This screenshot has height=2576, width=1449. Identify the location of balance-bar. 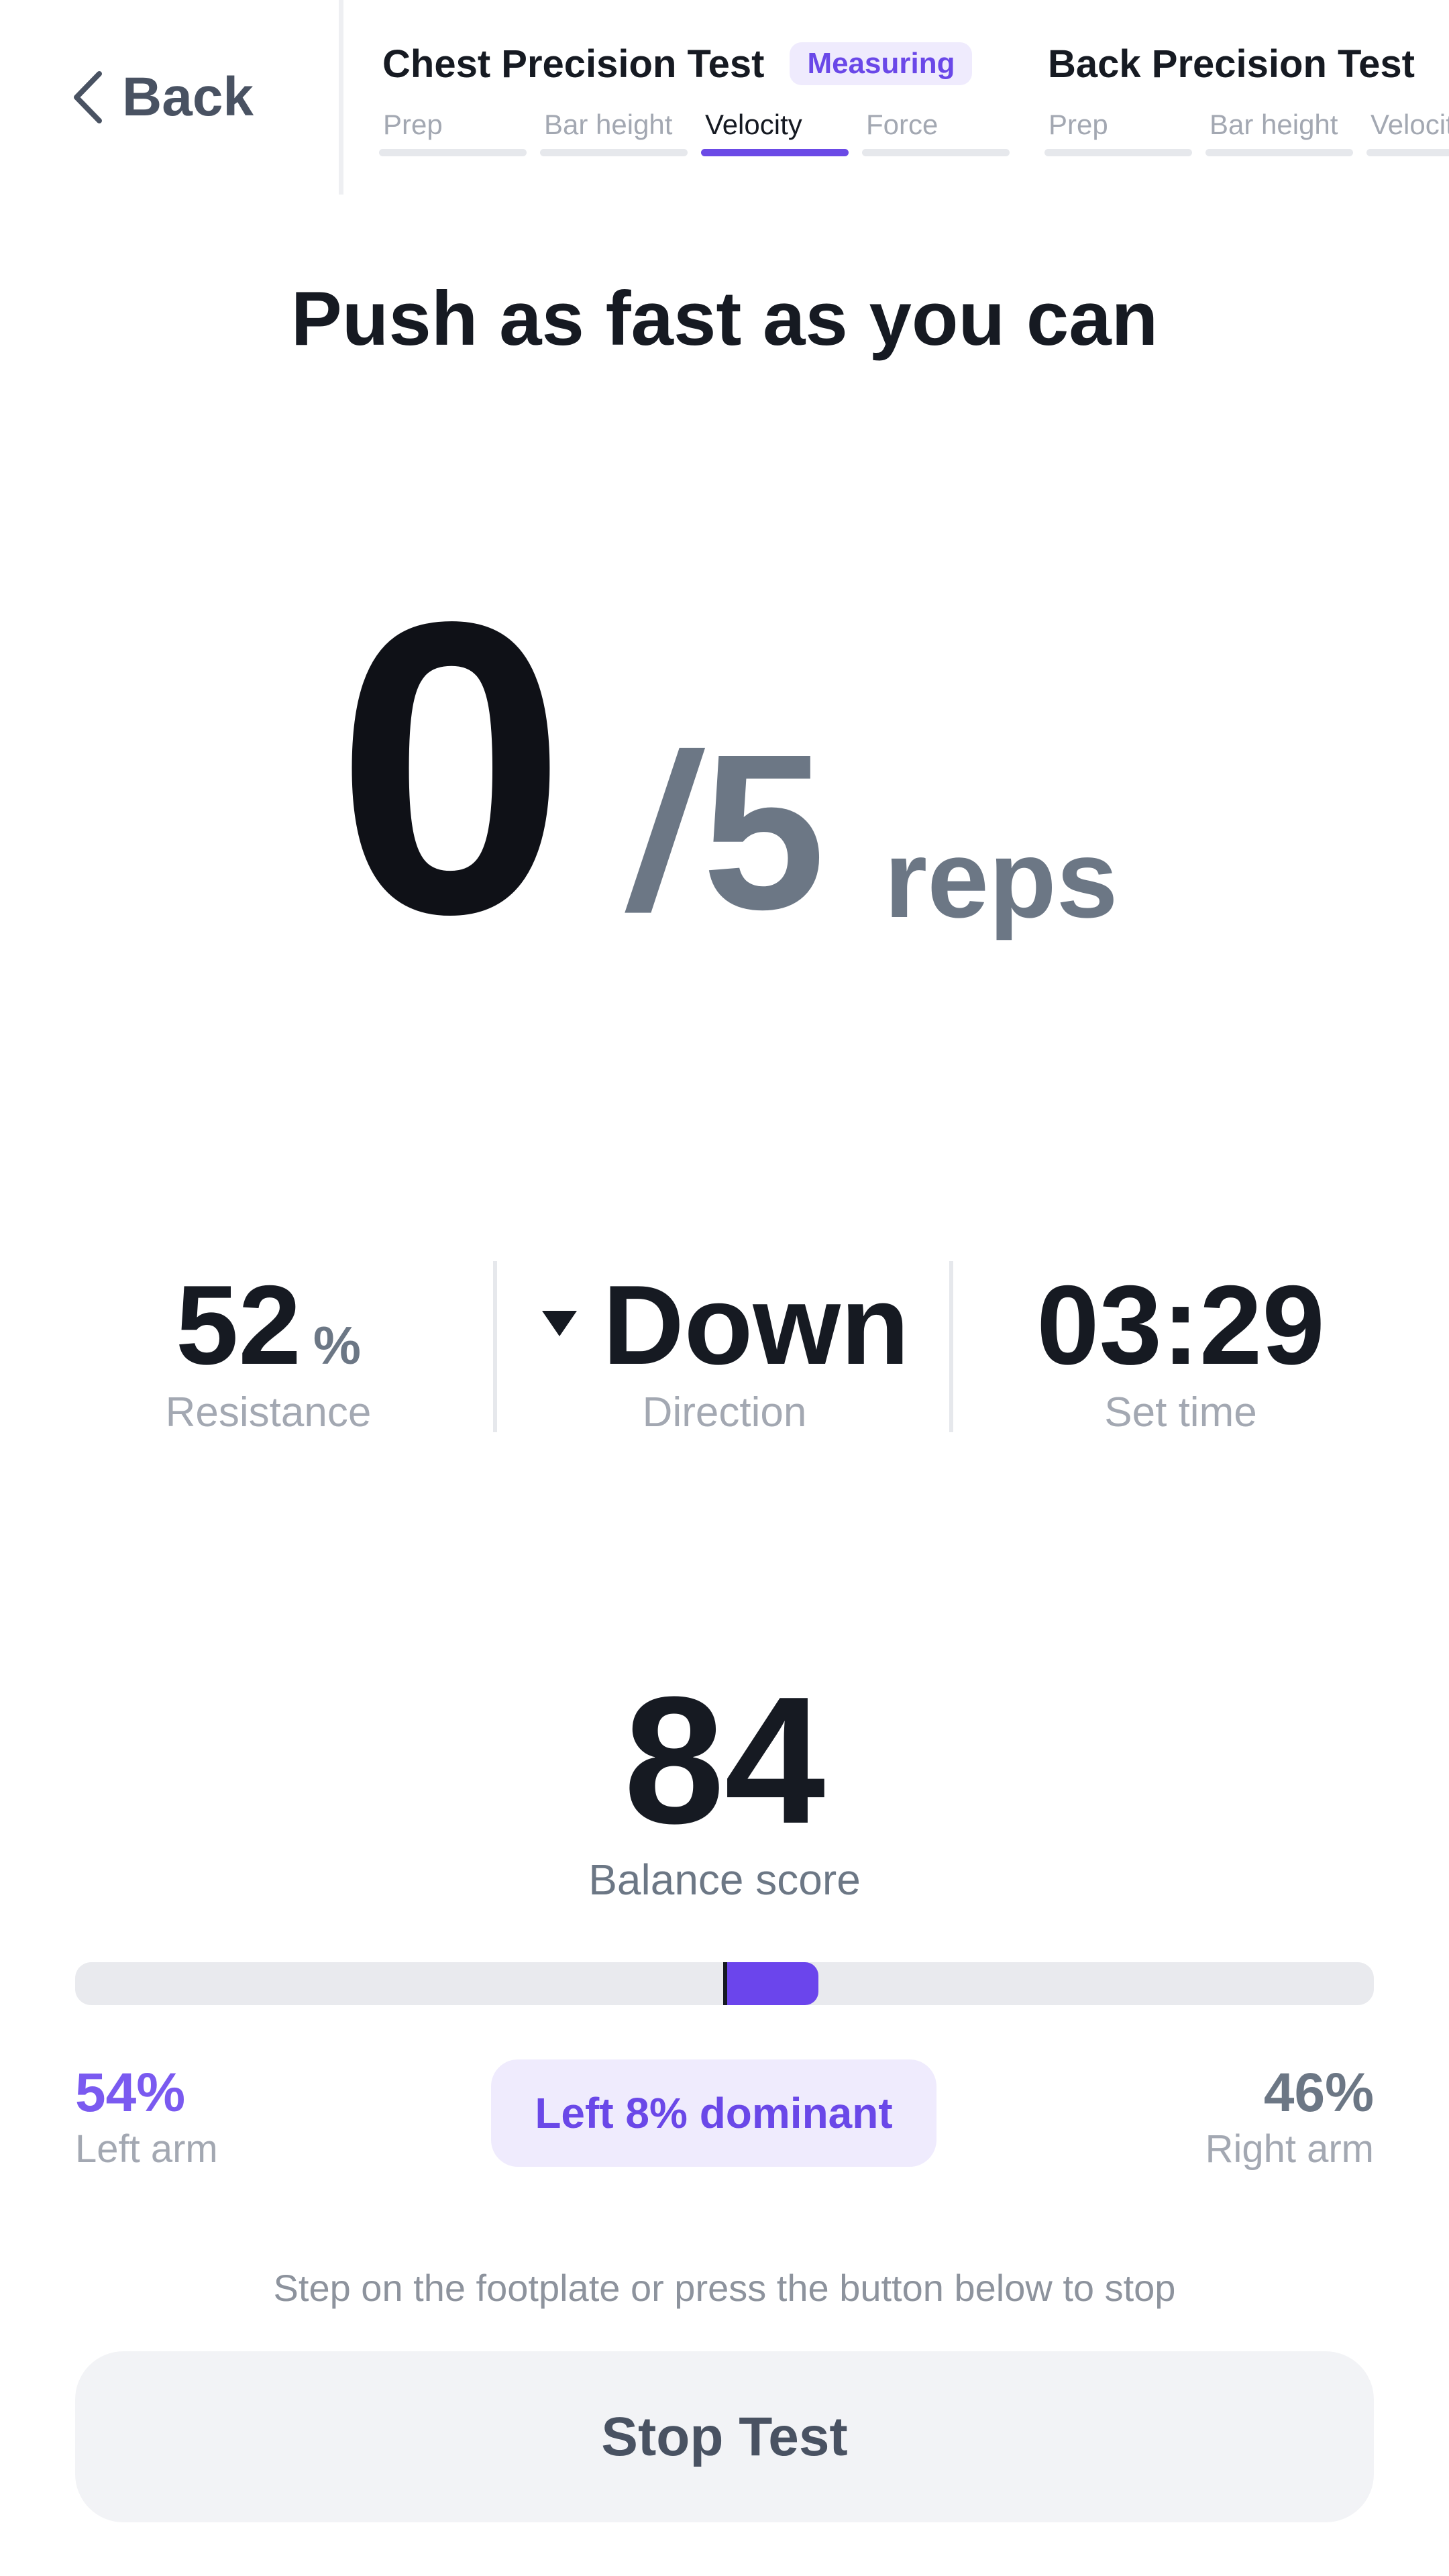
(724, 1983).